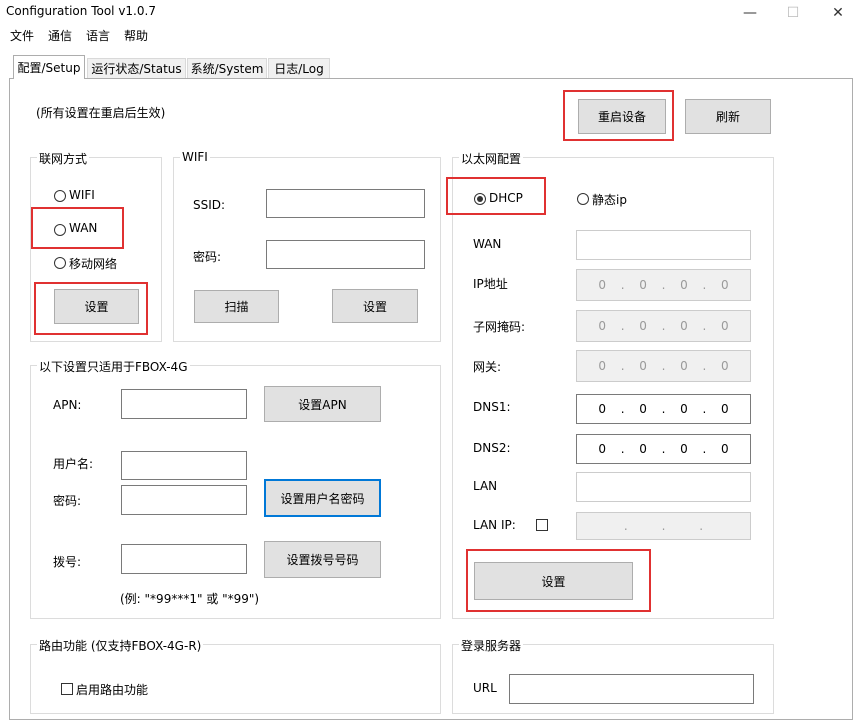 Image resolution: width=865 pixels, height=720 pixels. Describe the element at coordinates (487, 244) in the screenshot. I see `eth-wan-label: WAN` at that location.